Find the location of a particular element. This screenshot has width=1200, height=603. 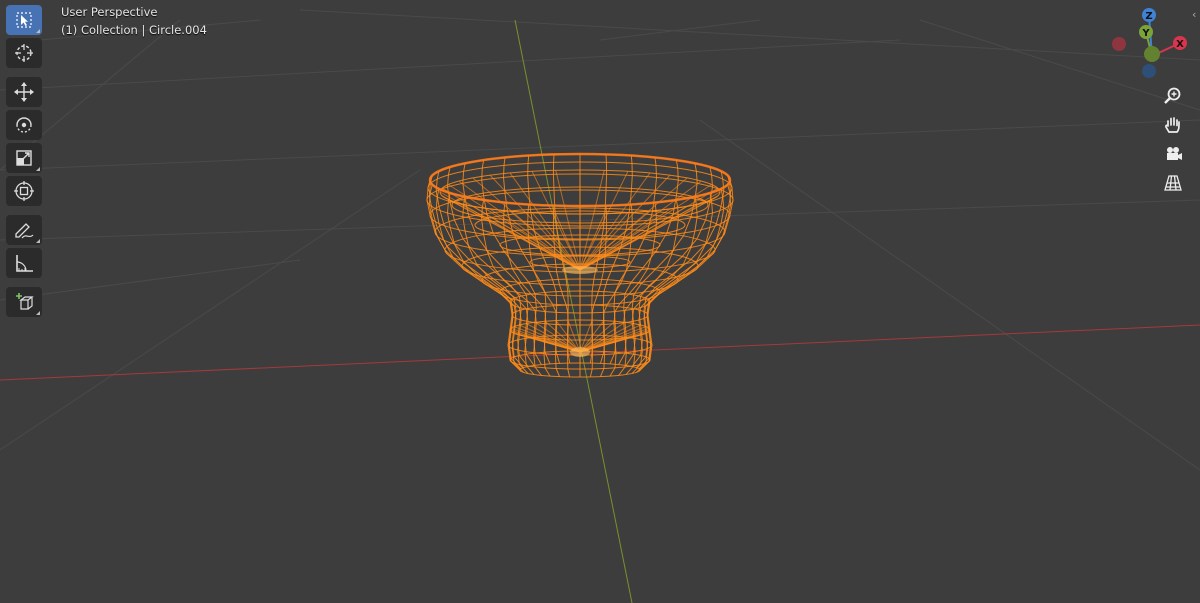

rotate-icon is located at coordinates (24, 125).